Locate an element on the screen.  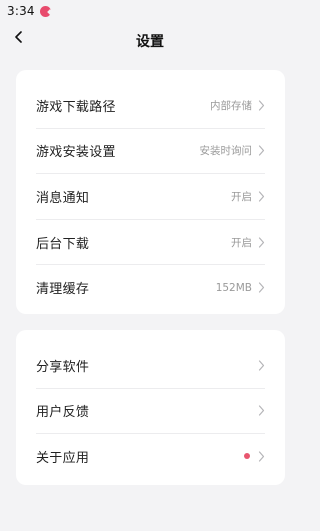
page-title: 设置 is located at coordinates (150, 42).